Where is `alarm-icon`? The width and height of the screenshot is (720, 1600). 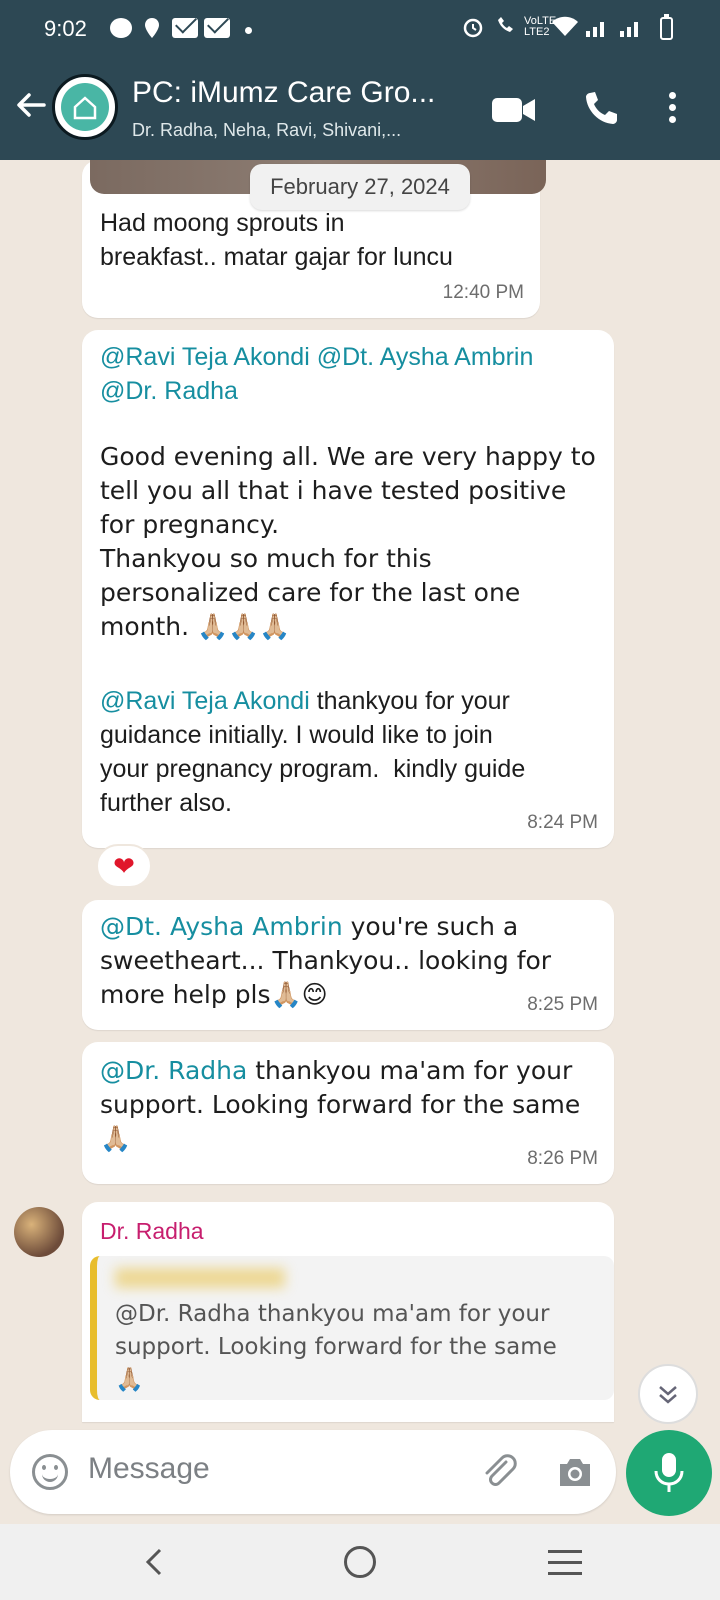
alarm-icon is located at coordinates (473, 28).